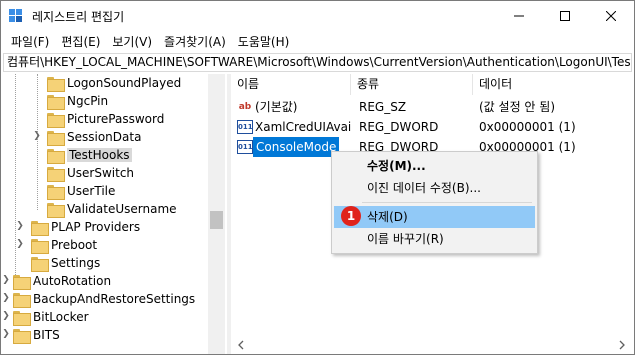 The width and height of the screenshot is (635, 355). Describe the element at coordinates (61, 317) in the screenshot. I see `tree-item-label: BitLocker` at that location.